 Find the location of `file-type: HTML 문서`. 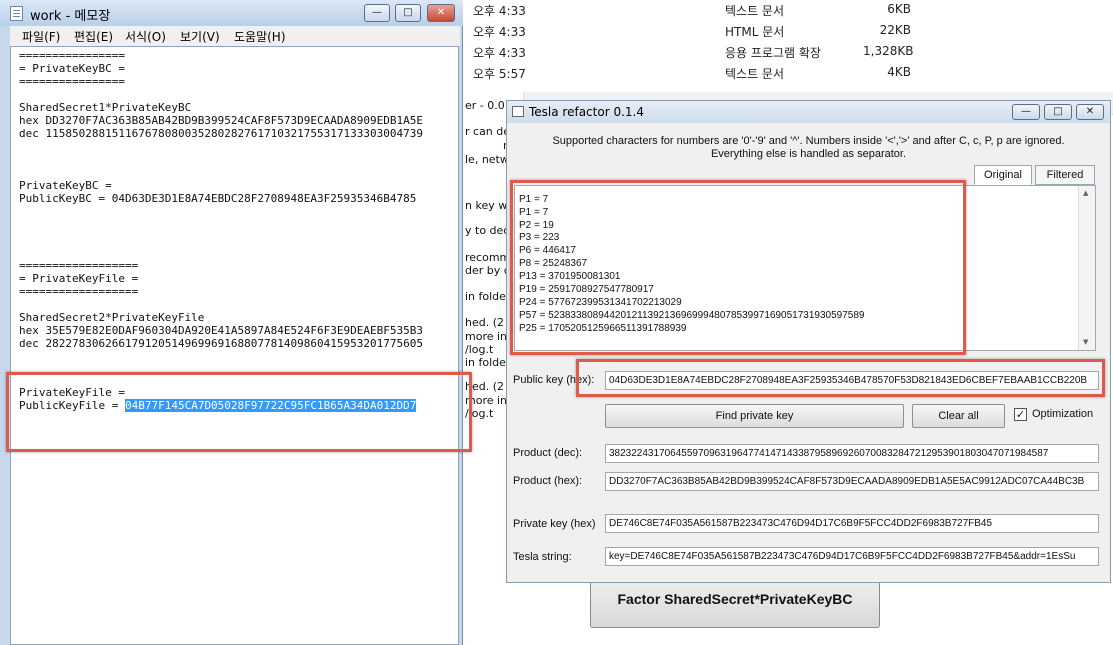

file-type: HTML 문서 is located at coordinates (755, 32).